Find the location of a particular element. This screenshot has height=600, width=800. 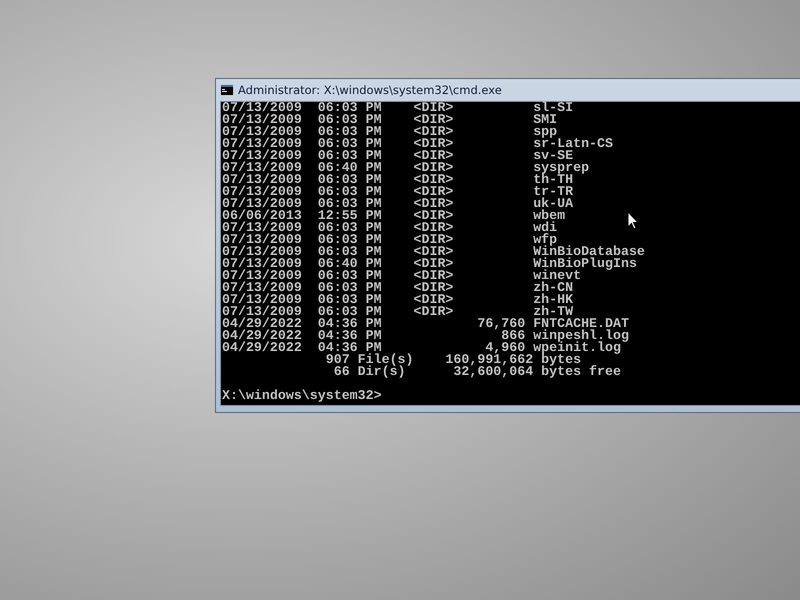

console-line: 07/13/2009 06:03 PM <DIR> wfp is located at coordinates (390, 240).